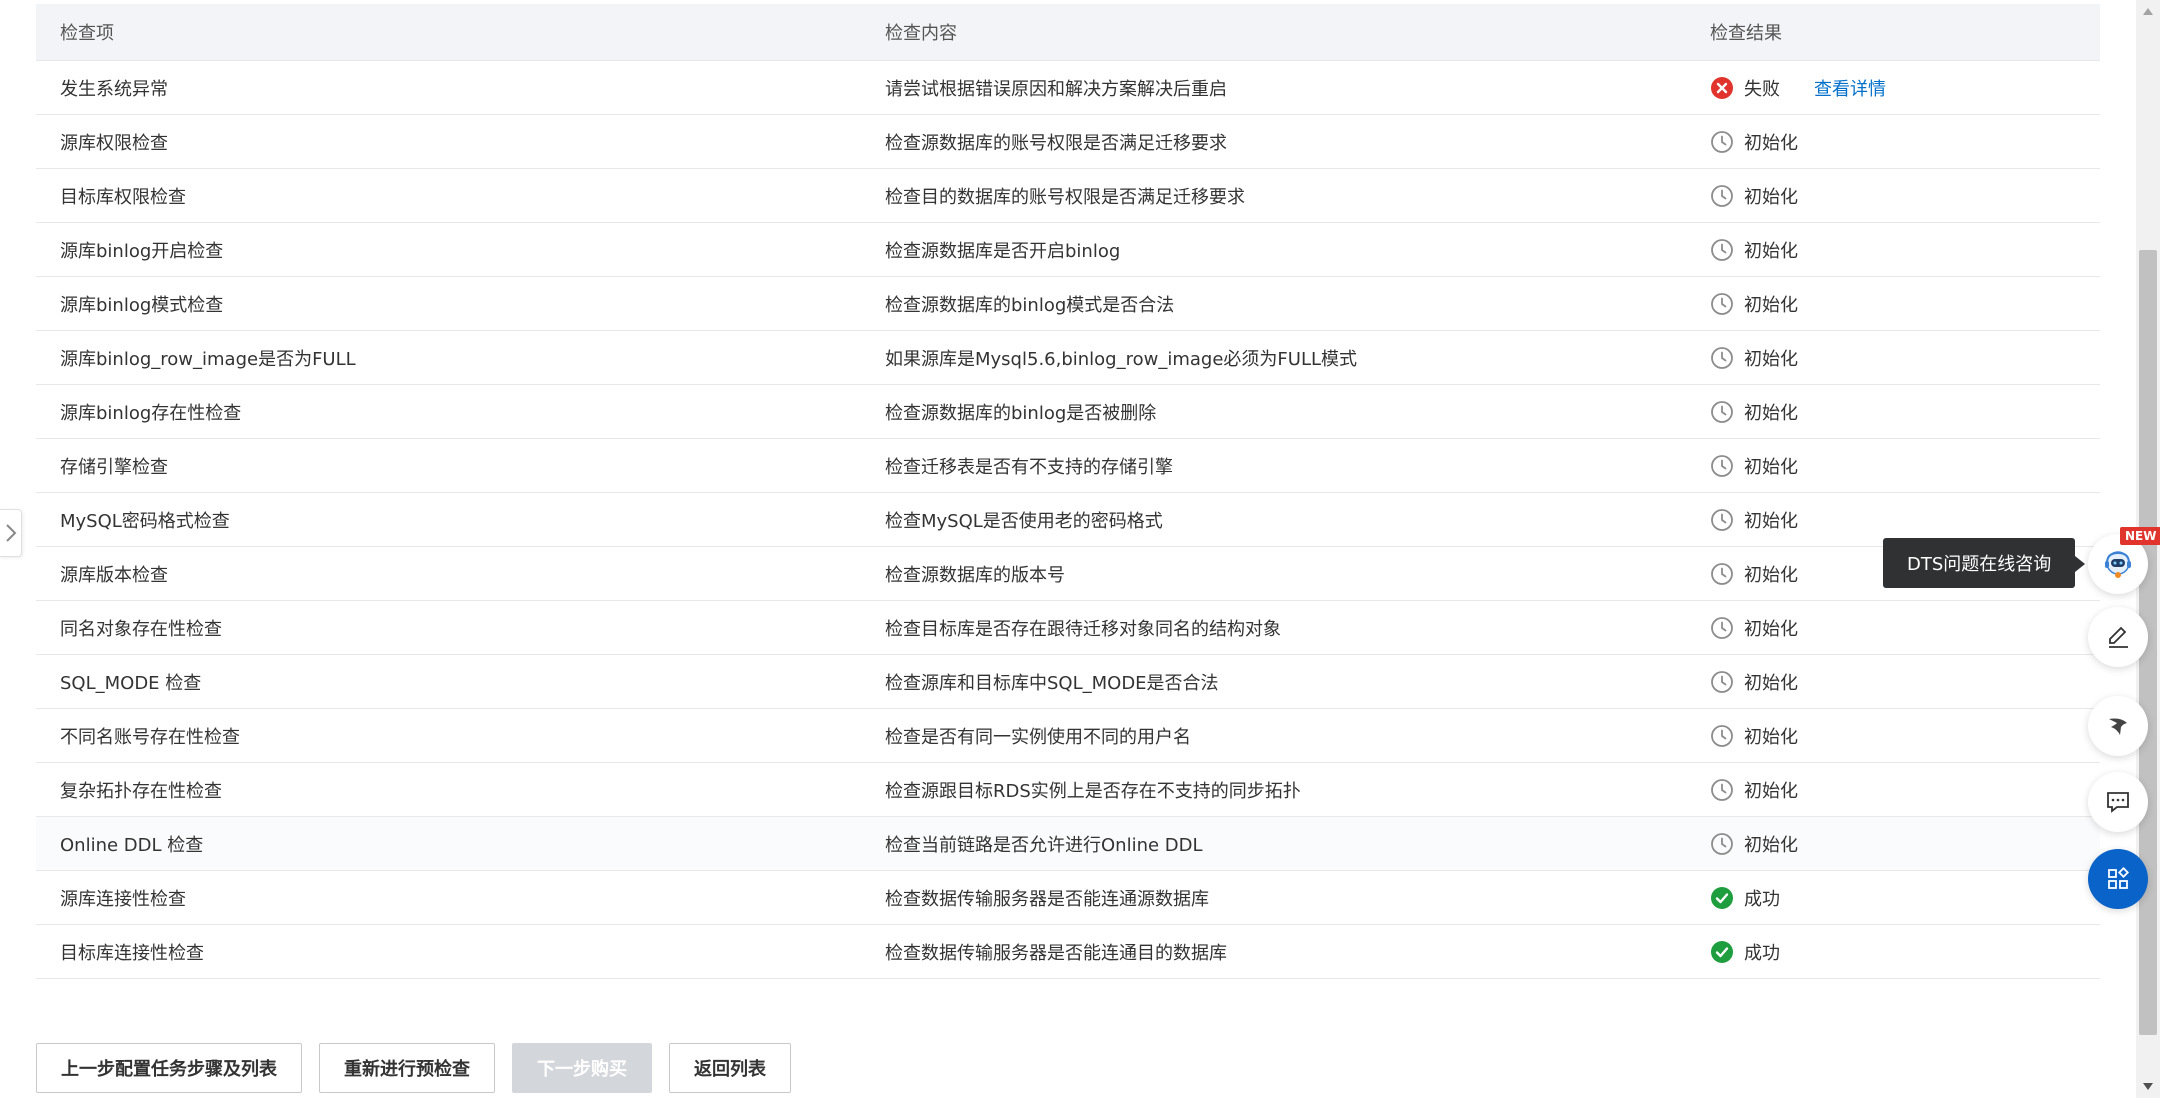 This screenshot has height=1098, width=2160. What do you see at coordinates (1068, 628) in the screenshot?
I see `table-row: 同名对象存在性检查 检查目标库是否存在跟待迁移对象同名的结构对象 初始化` at bounding box center [1068, 628].